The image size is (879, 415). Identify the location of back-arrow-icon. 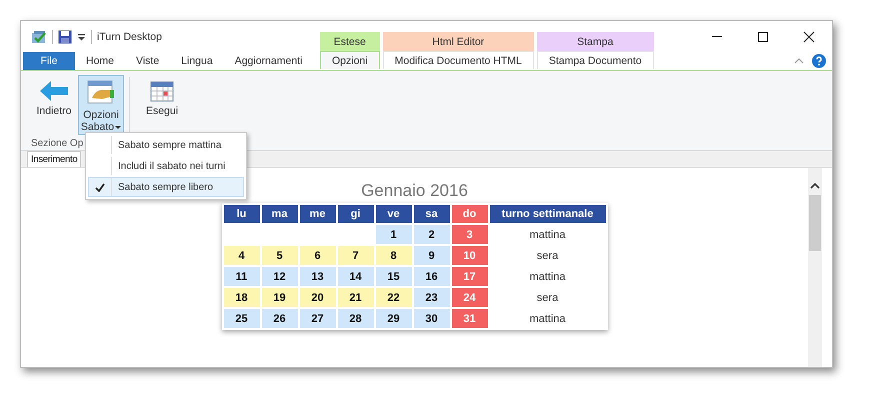
(54, 91).